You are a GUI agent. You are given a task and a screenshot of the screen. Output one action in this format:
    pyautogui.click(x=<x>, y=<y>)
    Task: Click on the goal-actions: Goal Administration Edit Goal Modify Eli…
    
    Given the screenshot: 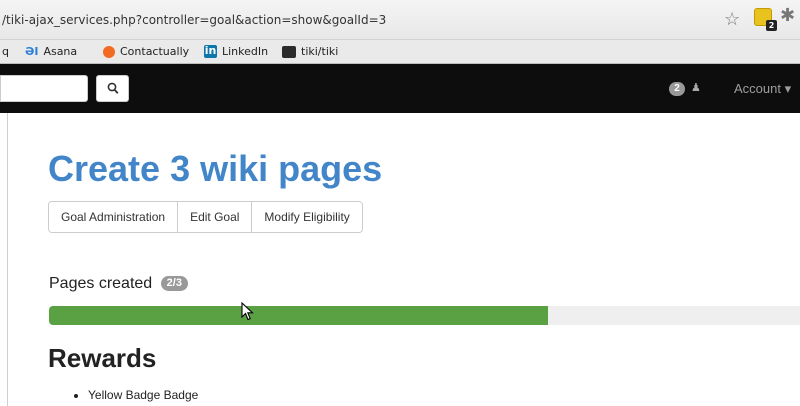 What is the action you would take?
    pyautogui.click(x=205, y=217)
    